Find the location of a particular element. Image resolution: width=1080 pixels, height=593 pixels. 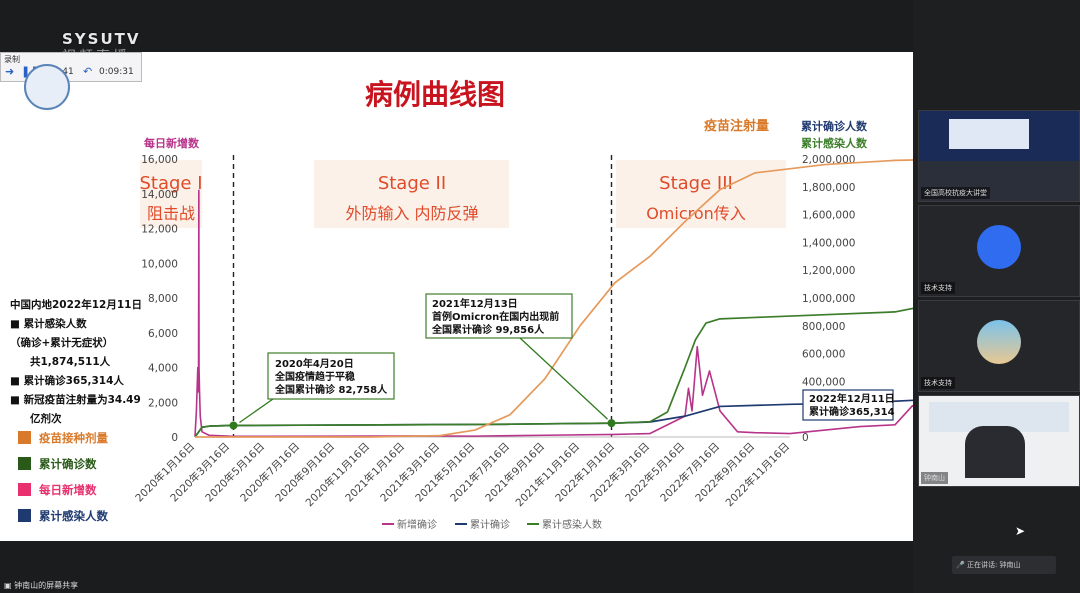

x-tick-label: 2022年7月16日 is located at coordinates (690, 472).